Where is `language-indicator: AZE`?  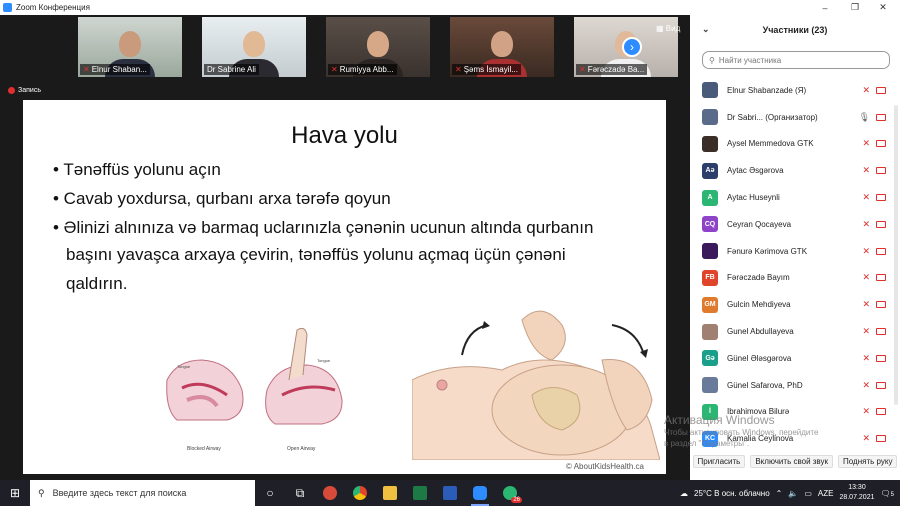 language-indicator: AZE is located at coordinates (826, 493).